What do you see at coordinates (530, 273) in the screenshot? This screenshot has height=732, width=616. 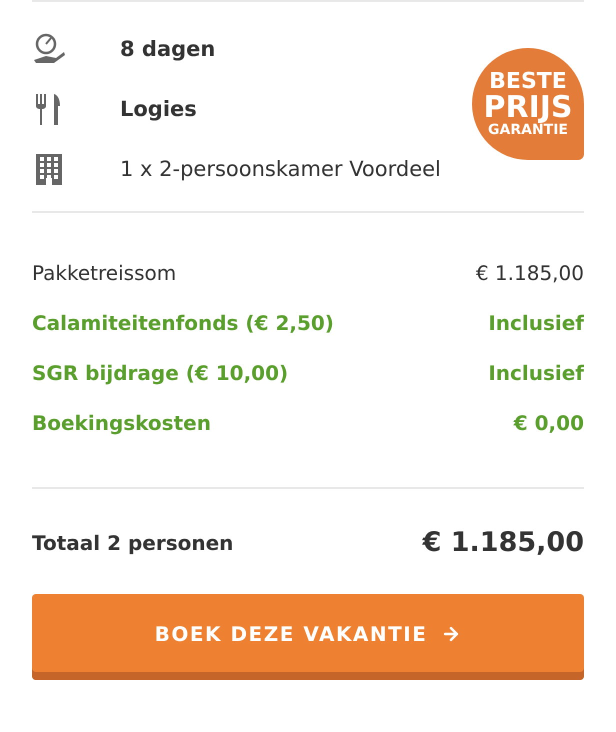 I see `price-amount: € 1.185,00` at bounding box center [530, 273].